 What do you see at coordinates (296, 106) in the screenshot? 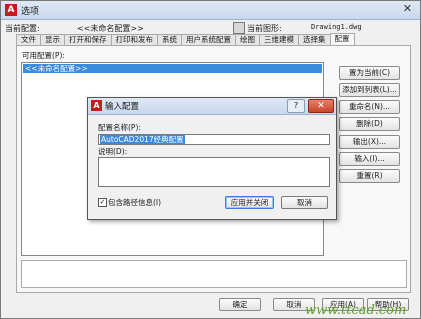
I see `help-icon: ?` at bounding box center [296, 106].